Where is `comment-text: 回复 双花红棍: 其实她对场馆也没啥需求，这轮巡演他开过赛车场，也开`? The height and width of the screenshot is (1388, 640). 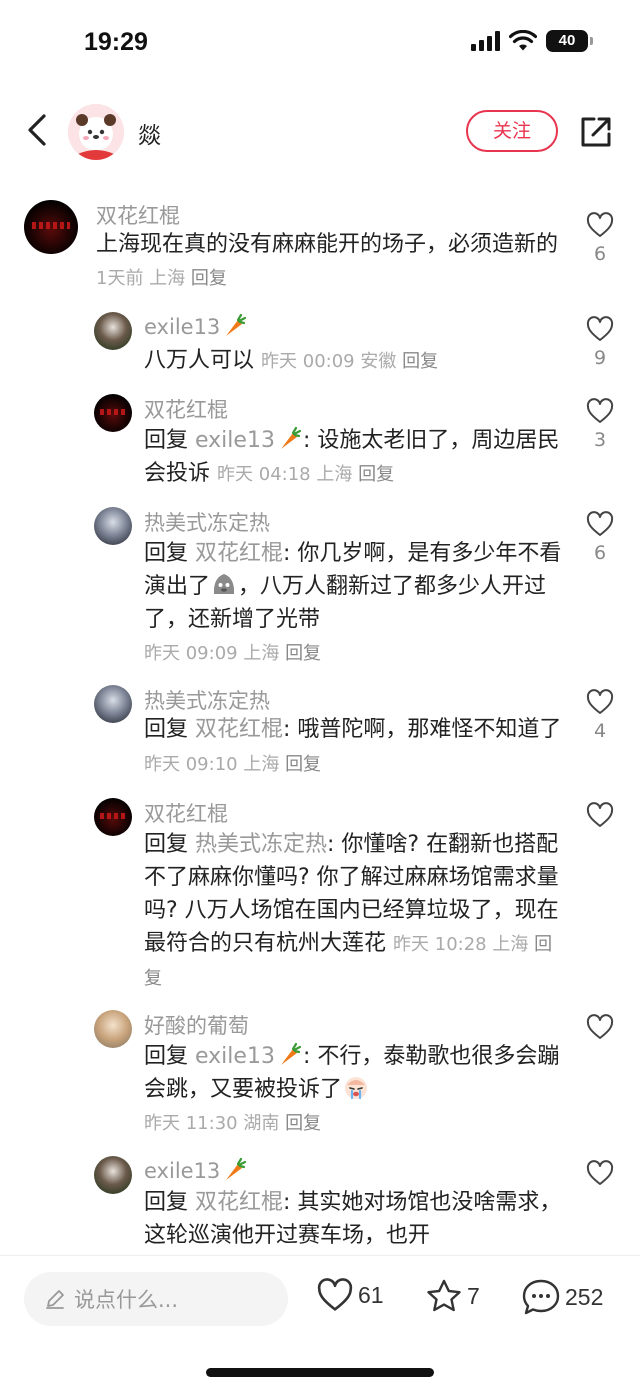 comment-text: 回复 双花红棍: 其实她对场馆也没啥需求，这轮巡演他开过赛车场，也开 is located at coordinates (354, 1219).